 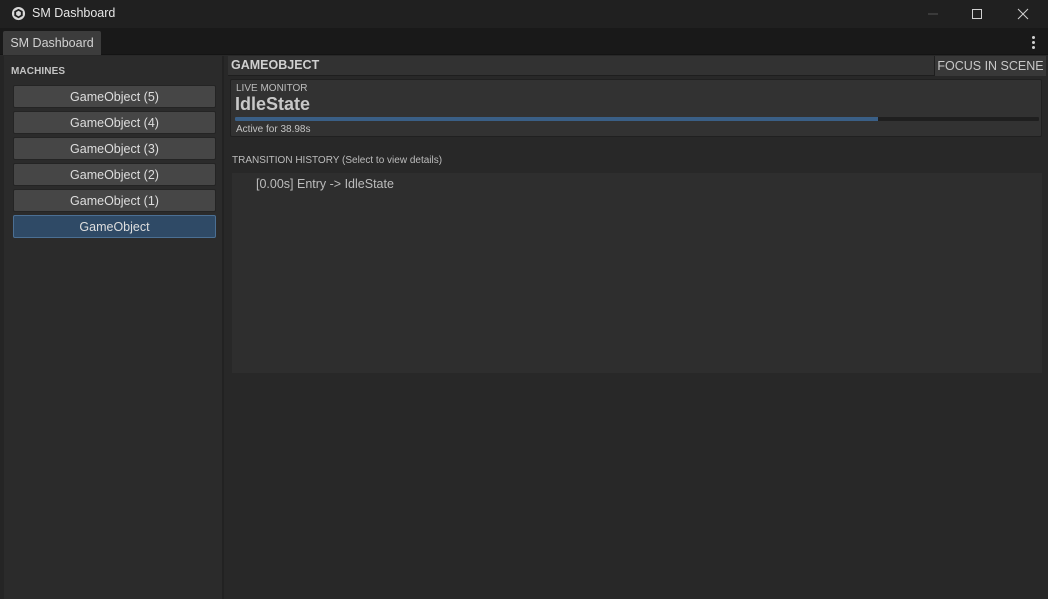 I want to click on tab-sm-dashboard: SM Dashboard, so click(x=52, y=43).